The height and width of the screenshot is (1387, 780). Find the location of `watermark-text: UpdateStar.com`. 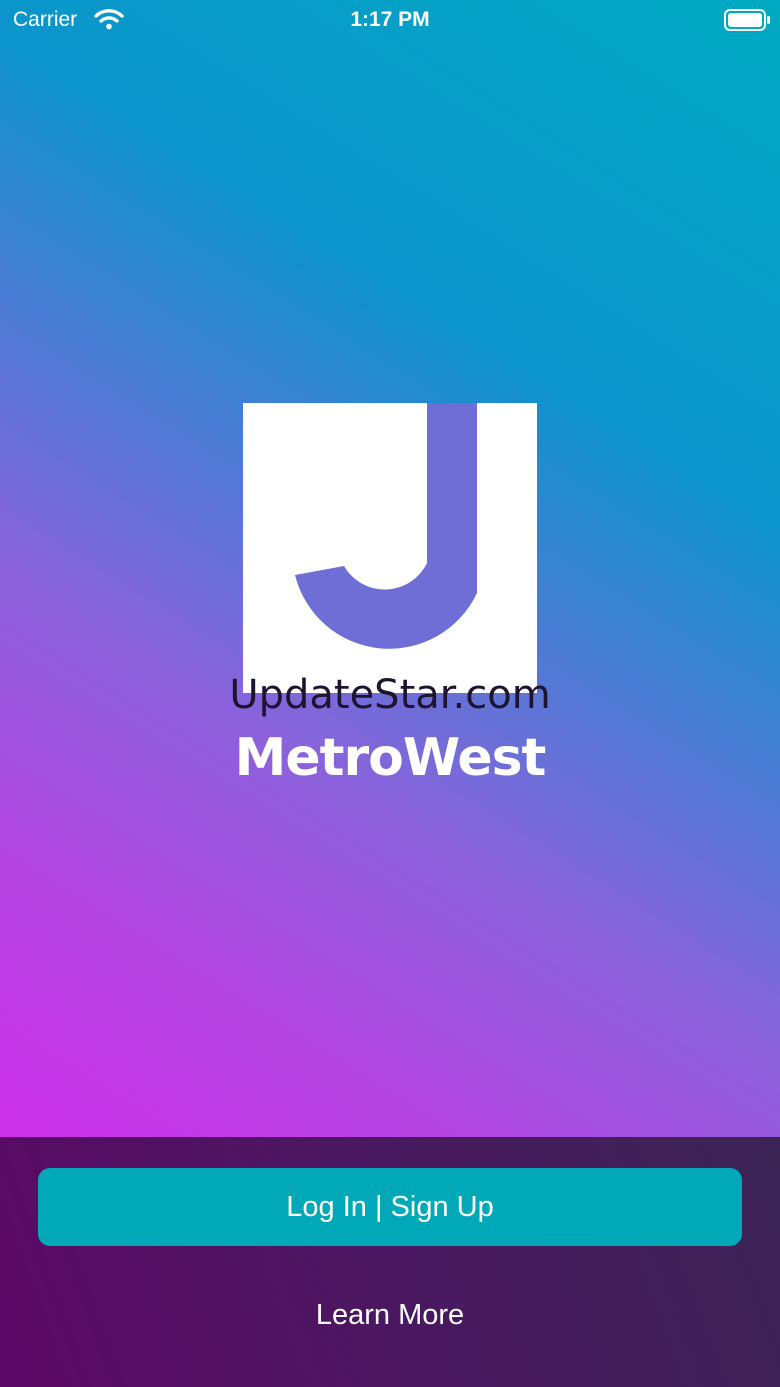

watermark-text: UpdateStar.com is located at coordinates (390, 695).